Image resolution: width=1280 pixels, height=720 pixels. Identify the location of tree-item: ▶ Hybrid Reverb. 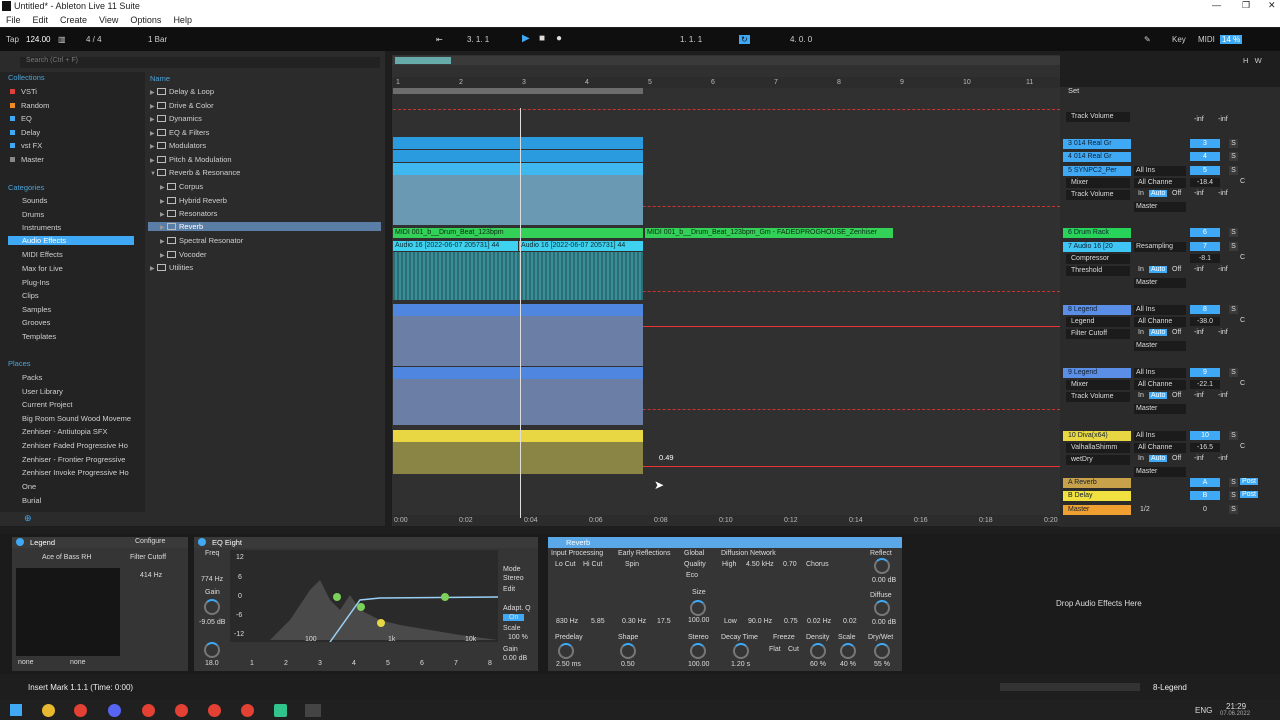
(193, 200).